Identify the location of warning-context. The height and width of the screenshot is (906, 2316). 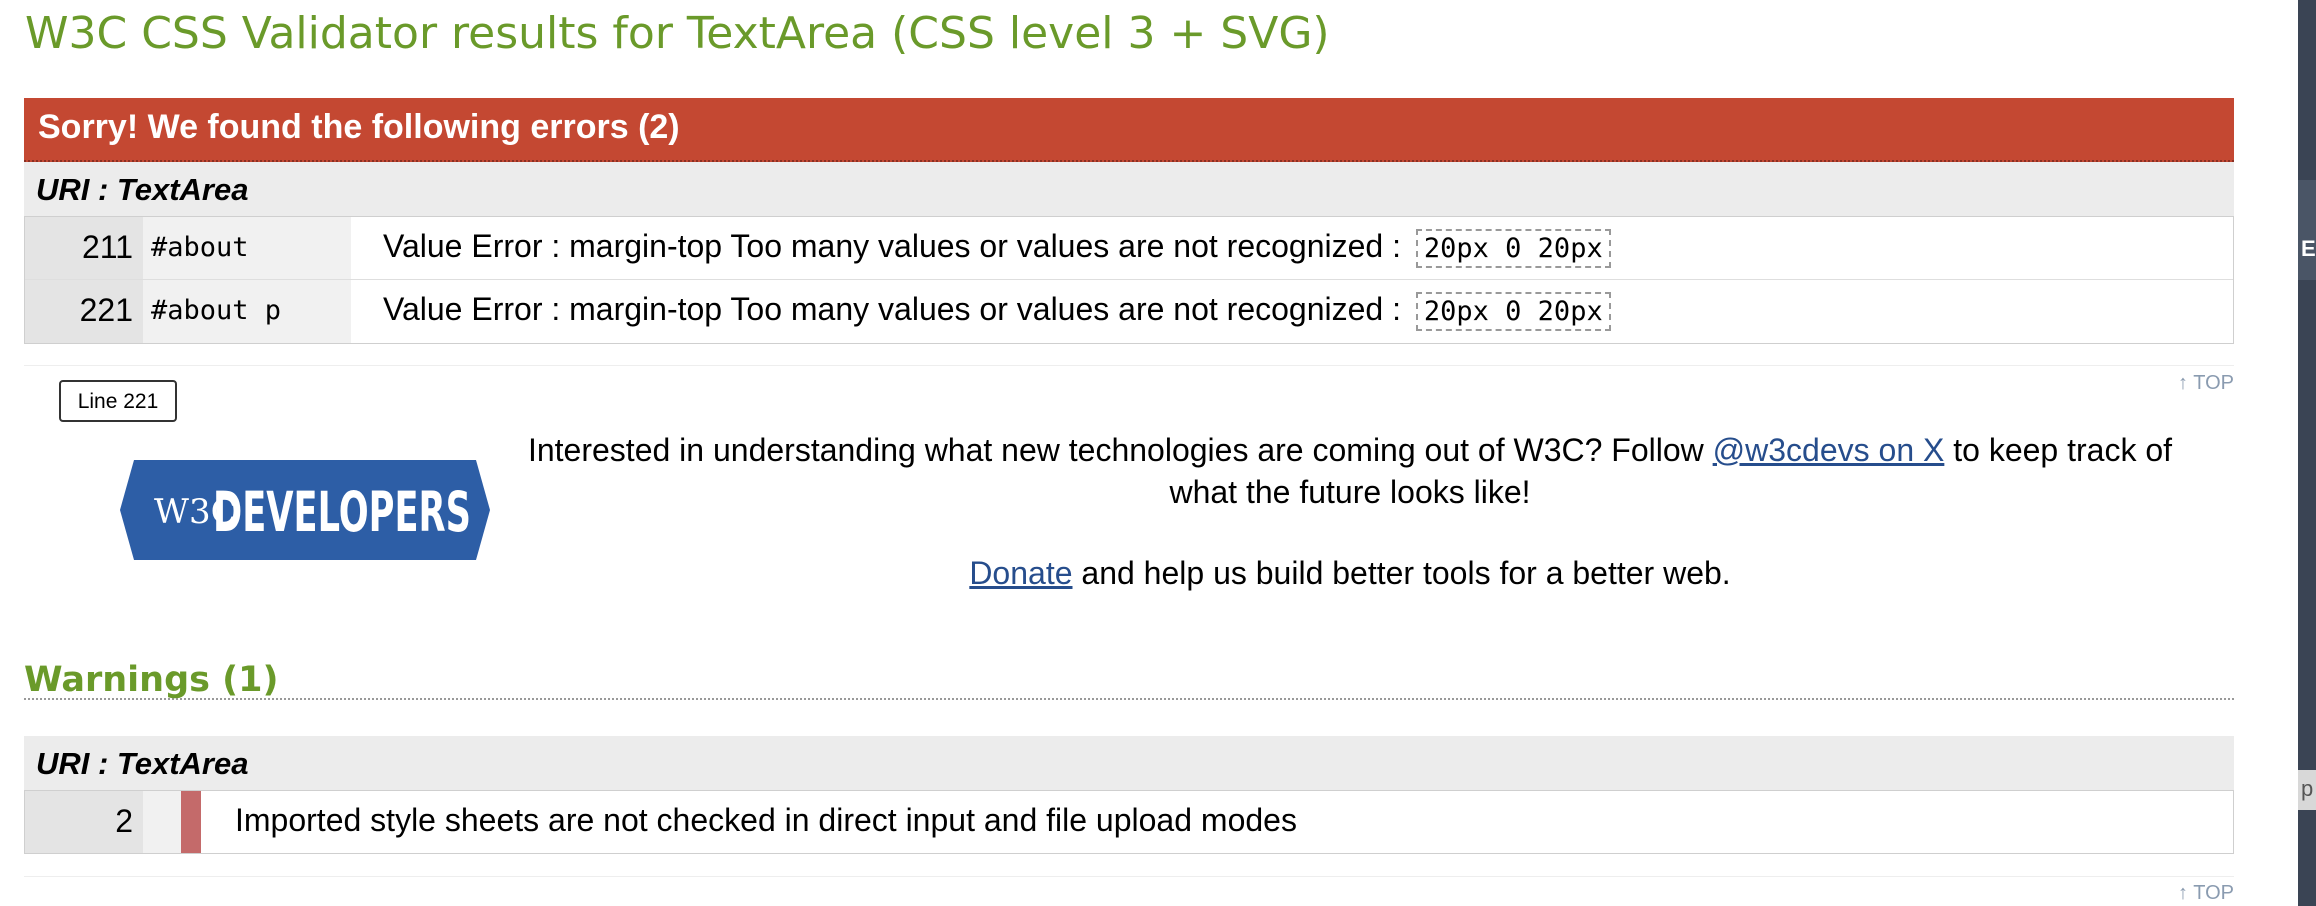
(162, 822).